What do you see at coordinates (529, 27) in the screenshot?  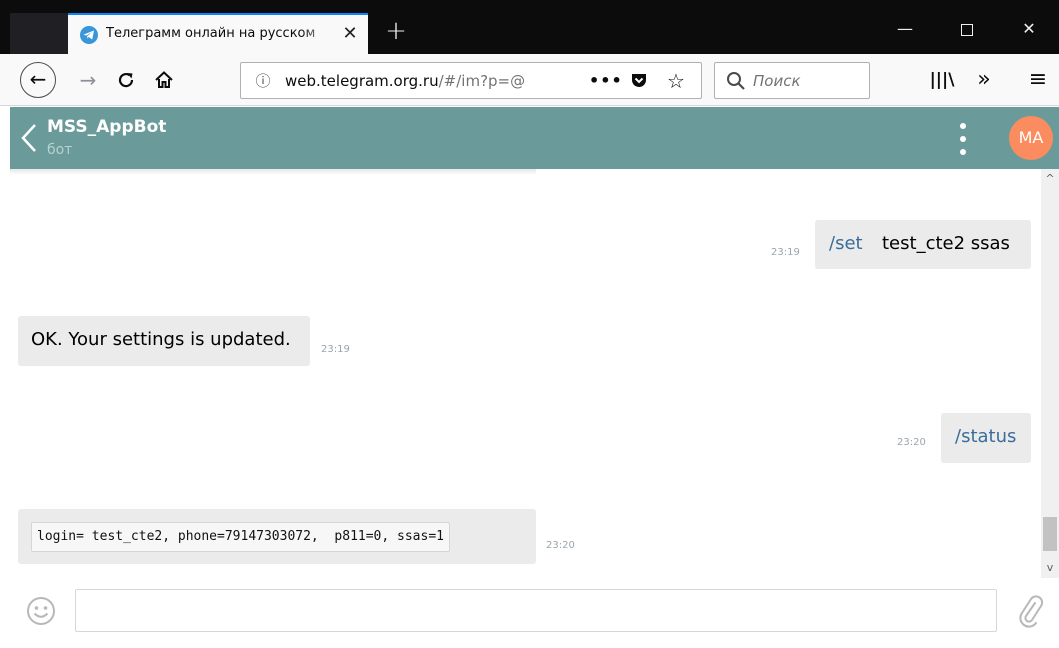 I see `tab-strip: Телеграмм онлайн на русском ✕ + — ✕` at bounding box center [529, 27].